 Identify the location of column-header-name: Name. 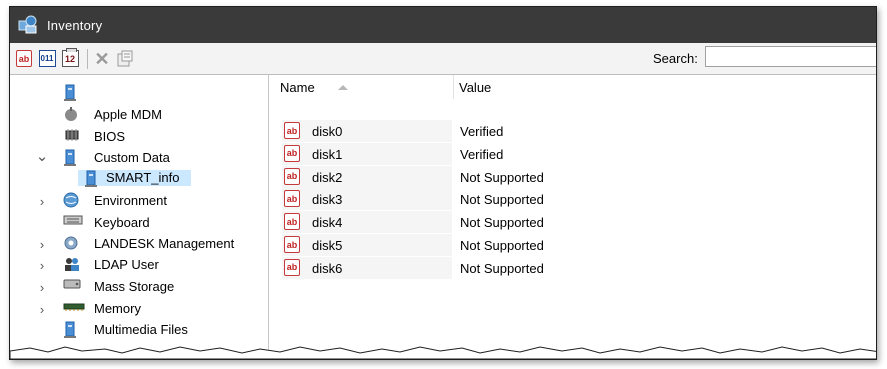
(314, 87).